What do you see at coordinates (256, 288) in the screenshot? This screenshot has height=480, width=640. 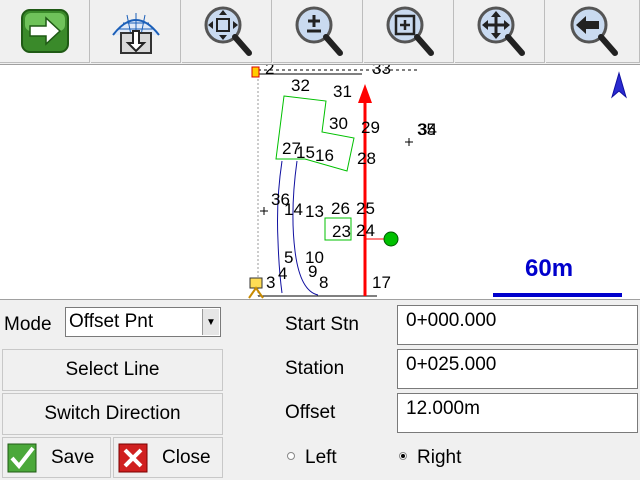 I see `total-station-icon` at bounding box center [256, 288].